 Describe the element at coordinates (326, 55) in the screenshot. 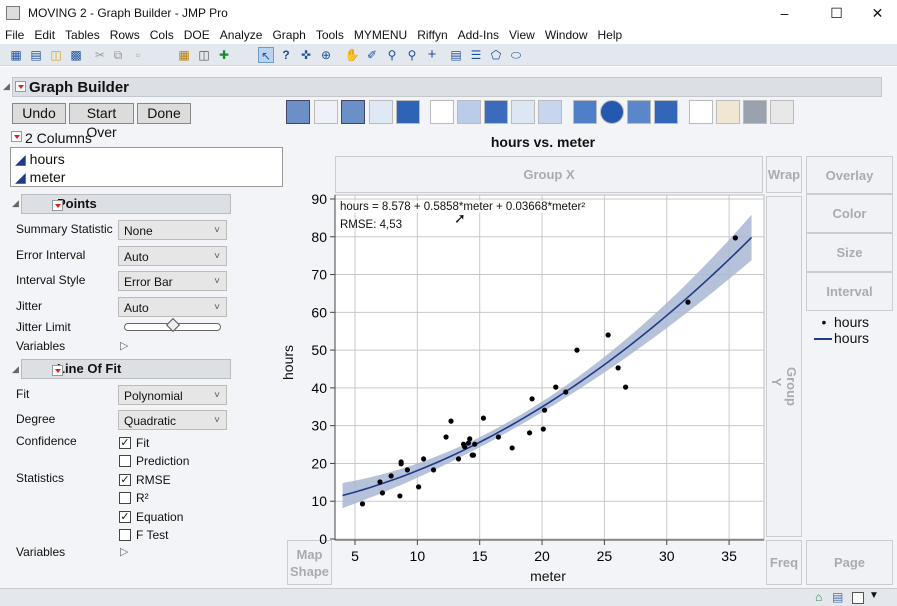

I see `crosshair-tool-icon: ⊕` at that location.